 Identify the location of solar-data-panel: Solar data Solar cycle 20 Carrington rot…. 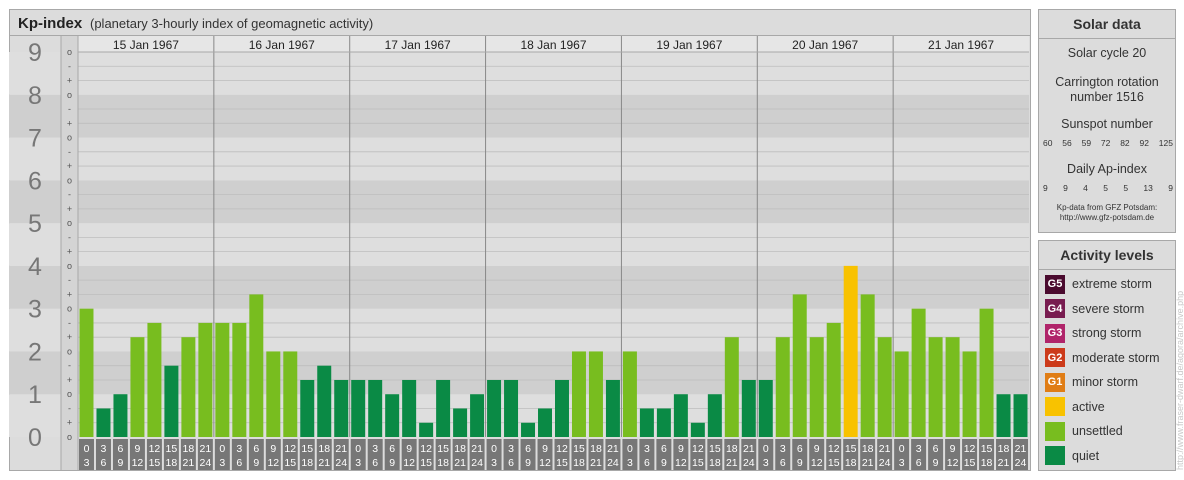
(1107, 121).